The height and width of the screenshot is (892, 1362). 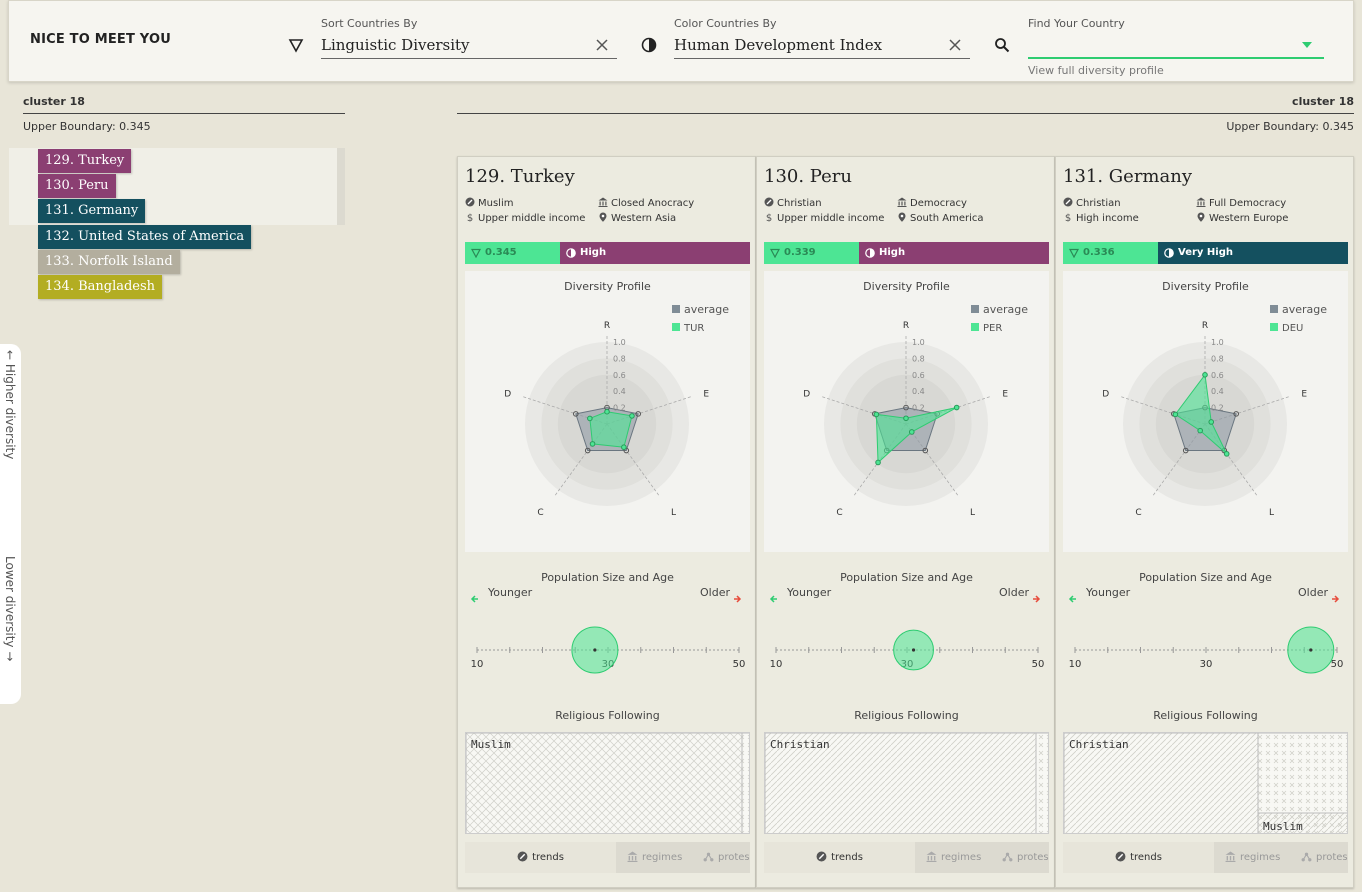 What do you see at coordinates (77, 186) in the screenshot?
I see `country-tag: 130. Peru` at bounding box center [77, 186].